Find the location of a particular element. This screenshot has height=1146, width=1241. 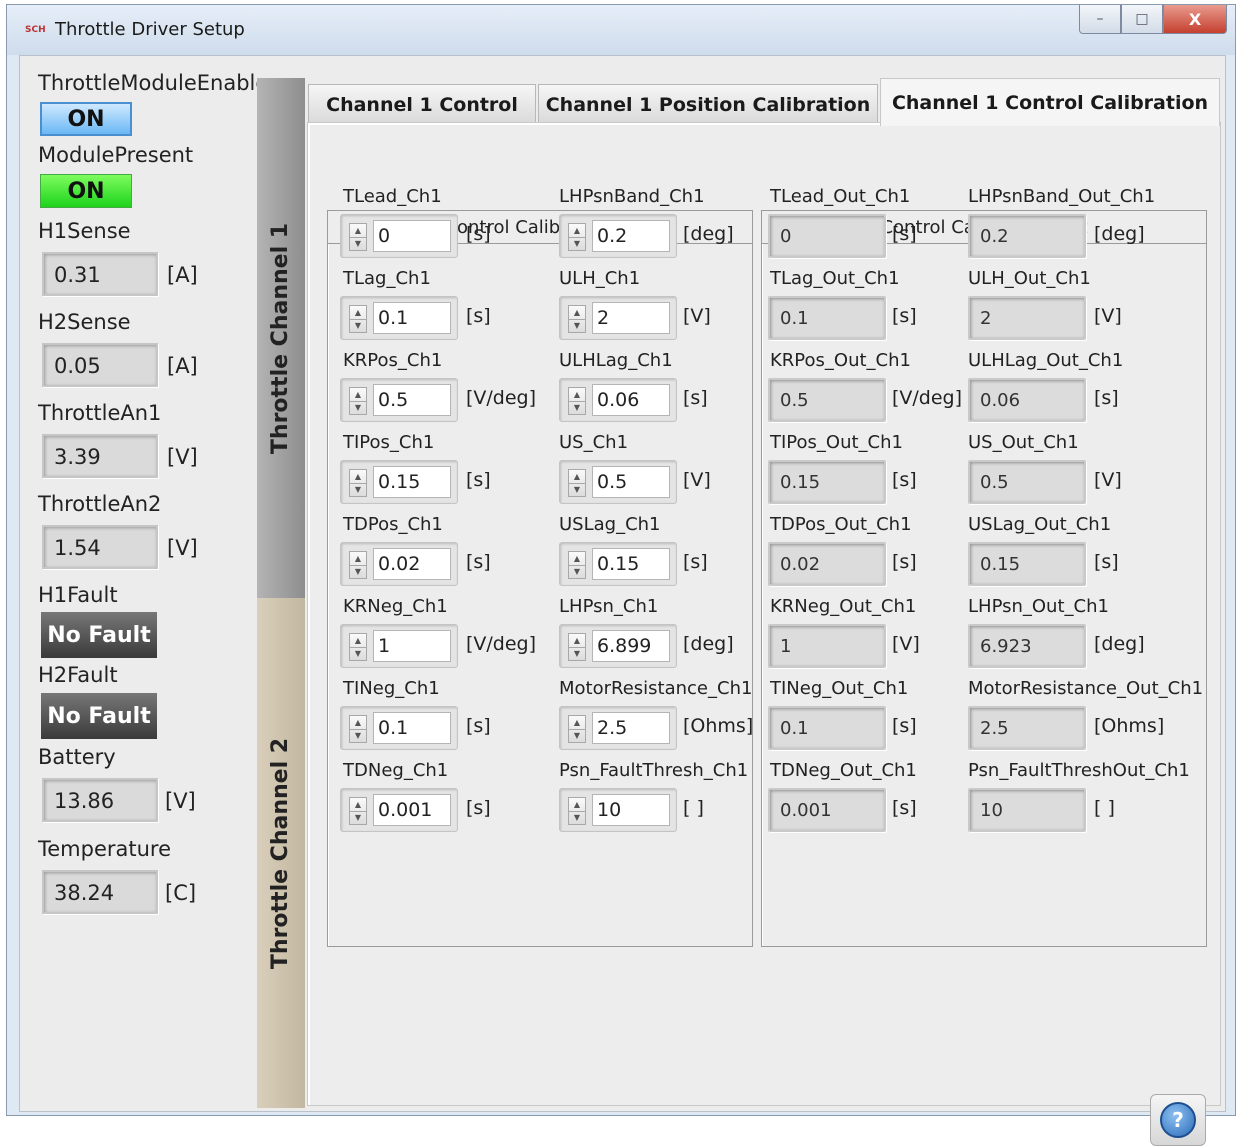

tab-channel-1-control-calibration: Channel 1 Control Calibration is located at coordinates (1050, 102).